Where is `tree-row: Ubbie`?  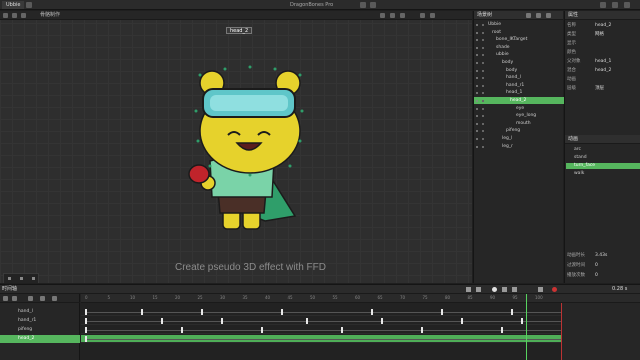 tree-row: Ubbie is located at coordinates (519, 24).